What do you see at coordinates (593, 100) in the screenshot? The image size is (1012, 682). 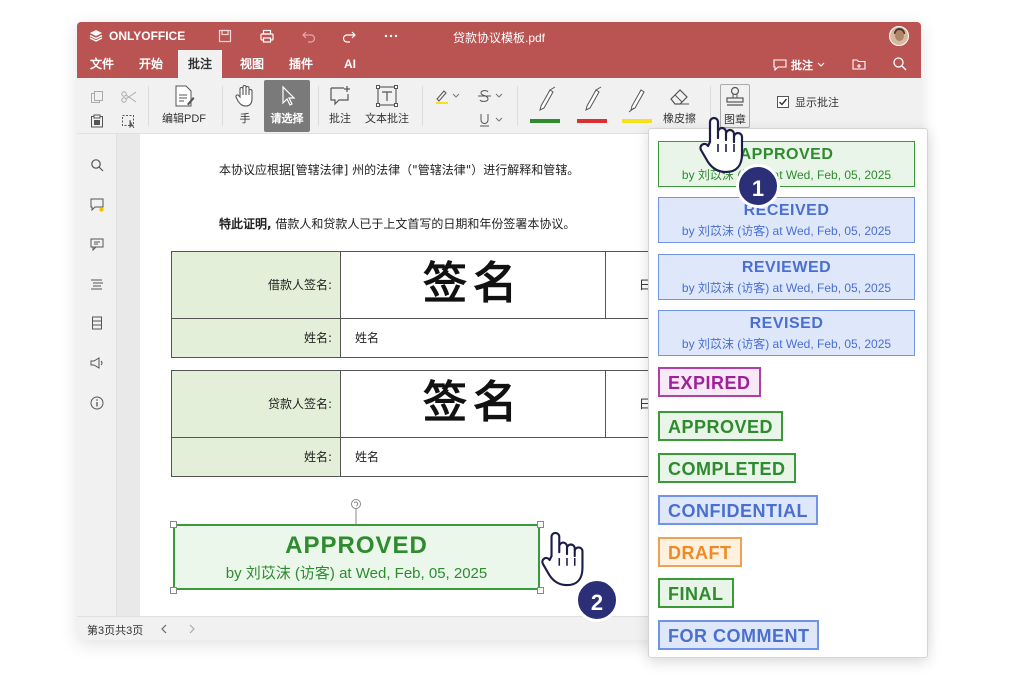 I see `pen-red-icon` at bounding box center [593, 100].